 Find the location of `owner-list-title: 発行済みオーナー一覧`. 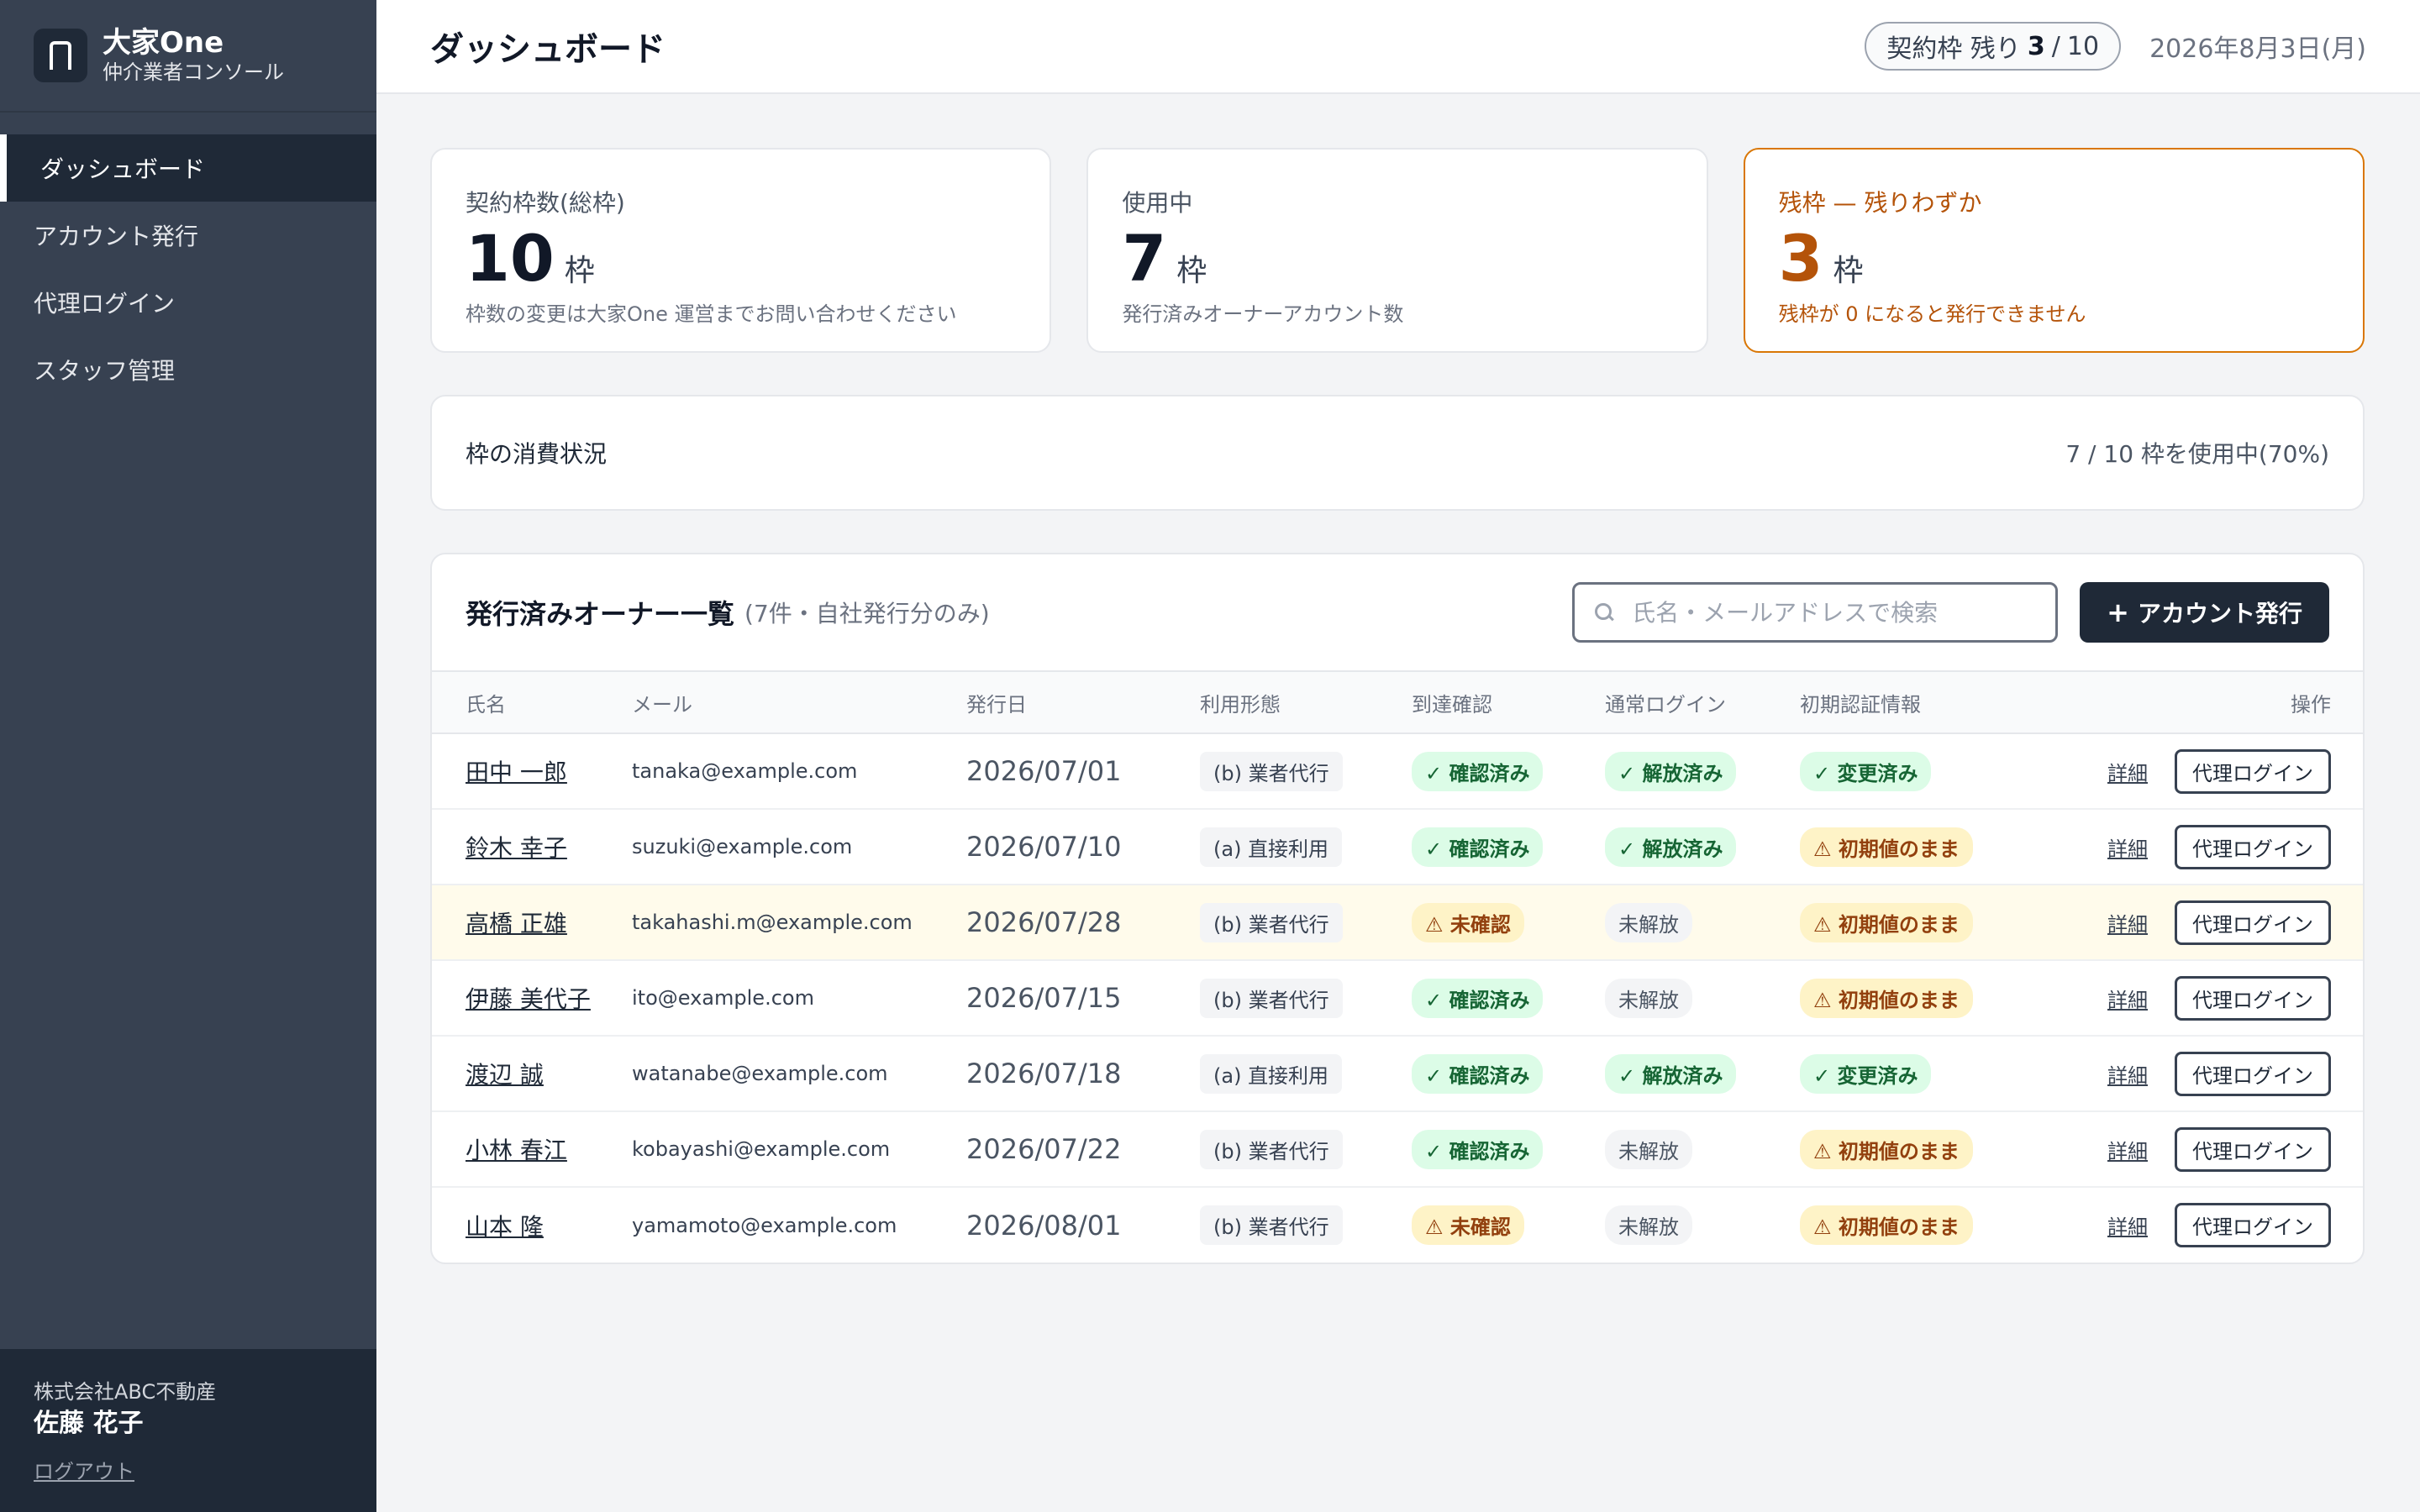

owner-list-title: 発行済みオーナー一覧 is located at coordinates (600, 614).